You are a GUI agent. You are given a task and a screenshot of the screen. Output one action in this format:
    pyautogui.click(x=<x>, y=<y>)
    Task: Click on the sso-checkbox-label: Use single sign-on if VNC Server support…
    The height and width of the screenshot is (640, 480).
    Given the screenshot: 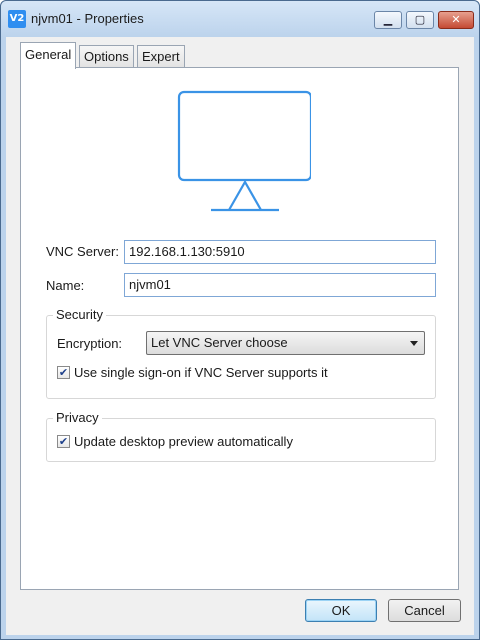 What is the action you would take?
    pyautogui.click(x=201, y=372)
    